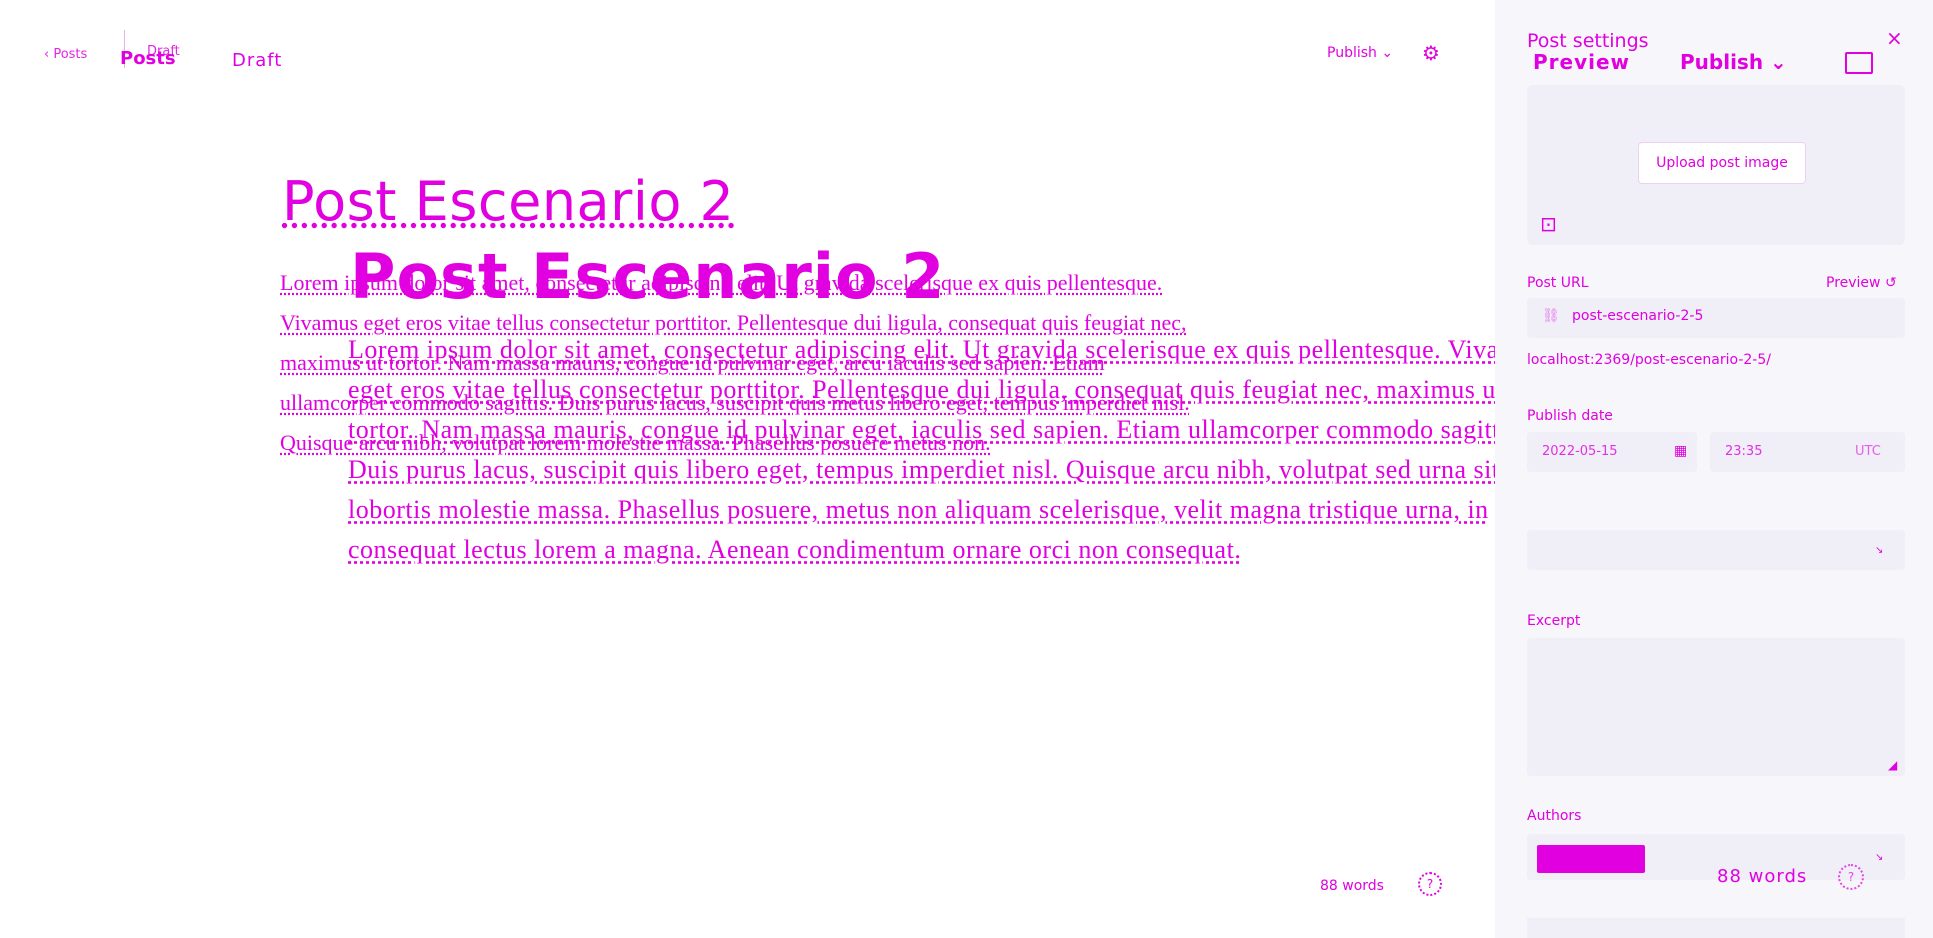 The height and width of the screenshot is (938, 1933). What do you see at coordinates (508, 201) in the screenshot?
I see `post-title-ghost: Post Escenario 2` at bounding box center [508, 201].